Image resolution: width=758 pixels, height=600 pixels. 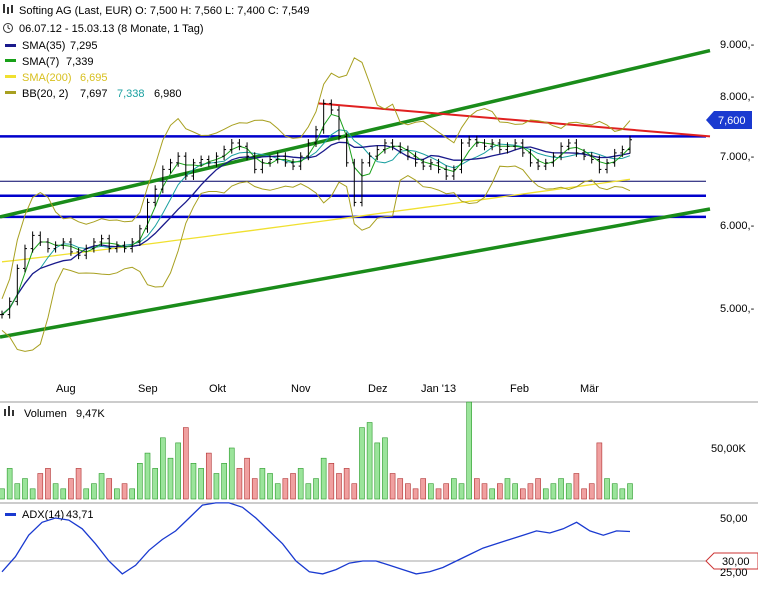 What do you see at coordinates (732, 121) in the screenshot?
I see `current-price-value: 7,600` at bounding box center [732, 121].